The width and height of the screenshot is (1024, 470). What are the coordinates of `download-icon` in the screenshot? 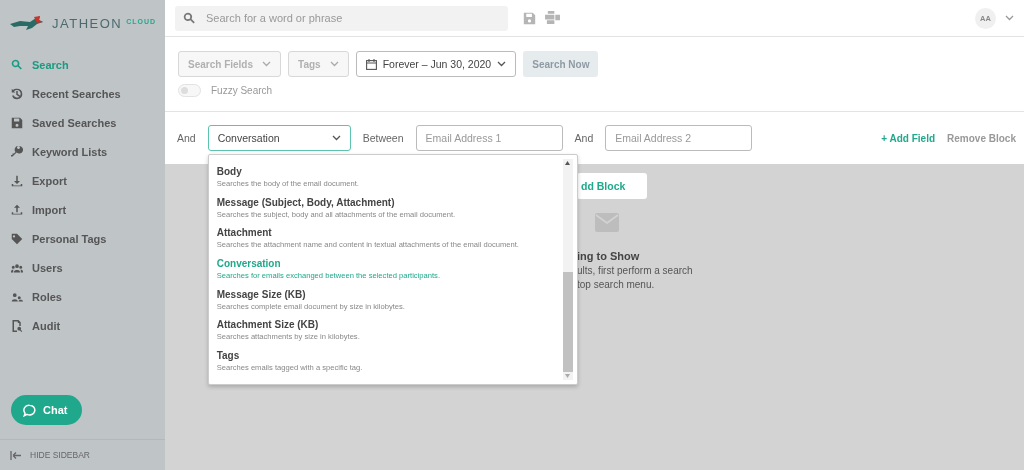 It's located at (17, 180).